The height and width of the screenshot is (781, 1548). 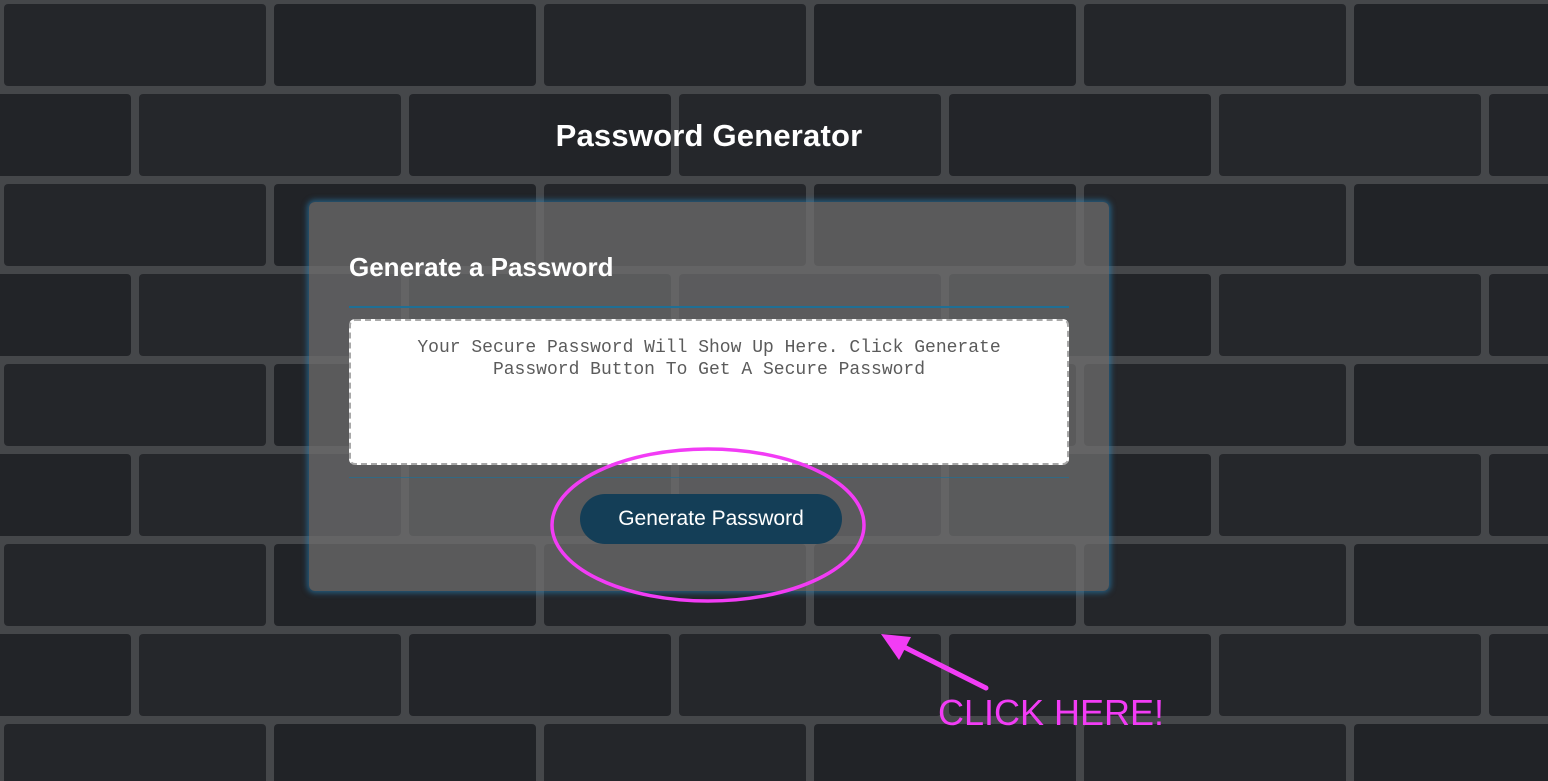 What do you see at coordinates (1051, 712) in the screenshot?
I see `click-here-annotation: CLICK HERE!` at bounding box center [1051, 712].